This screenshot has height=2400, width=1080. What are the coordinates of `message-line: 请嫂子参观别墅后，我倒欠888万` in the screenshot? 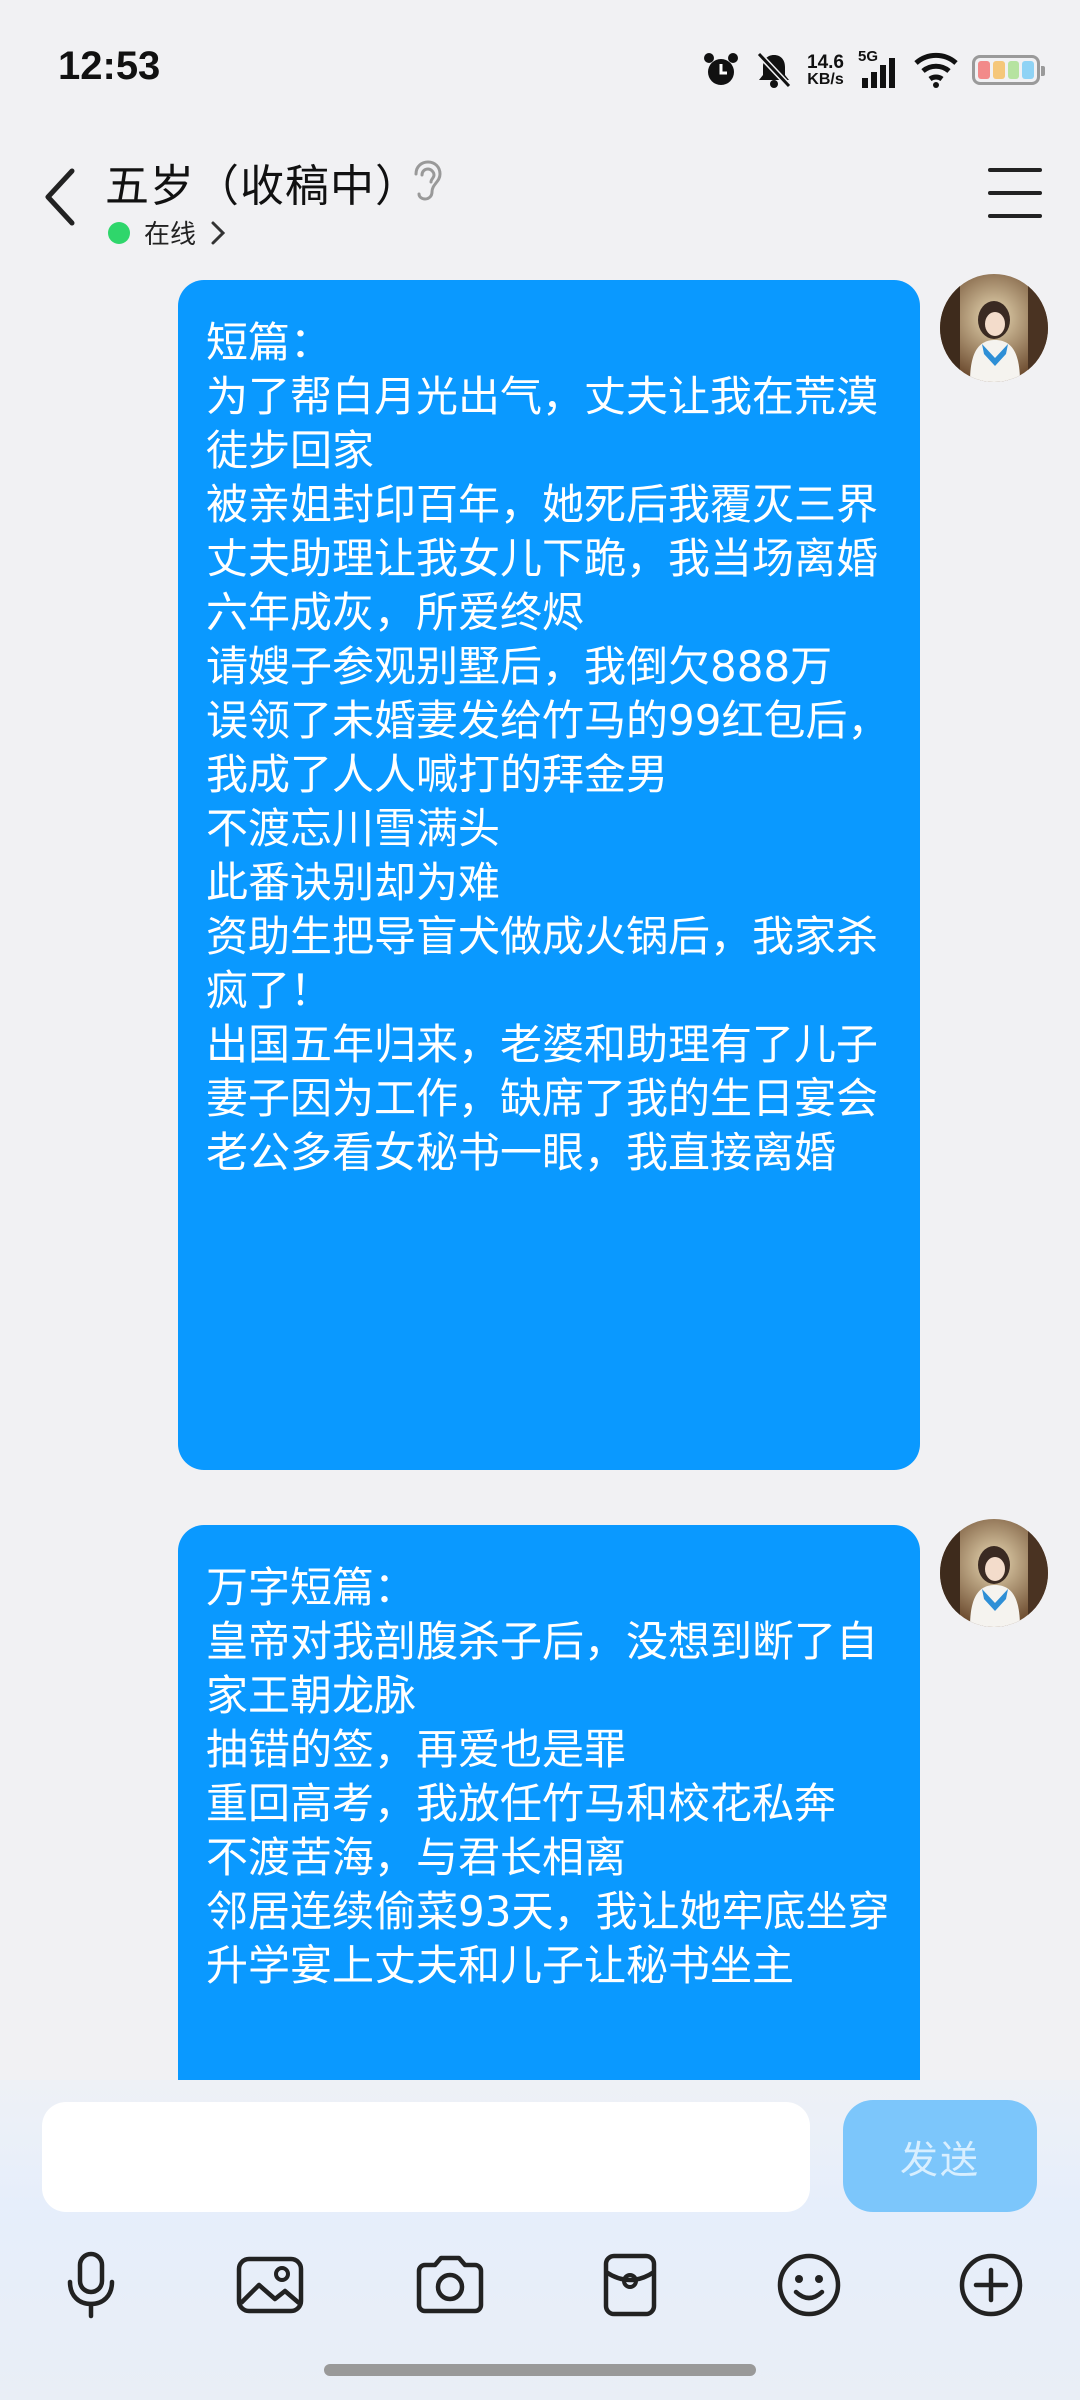 It's located at (519, 666).